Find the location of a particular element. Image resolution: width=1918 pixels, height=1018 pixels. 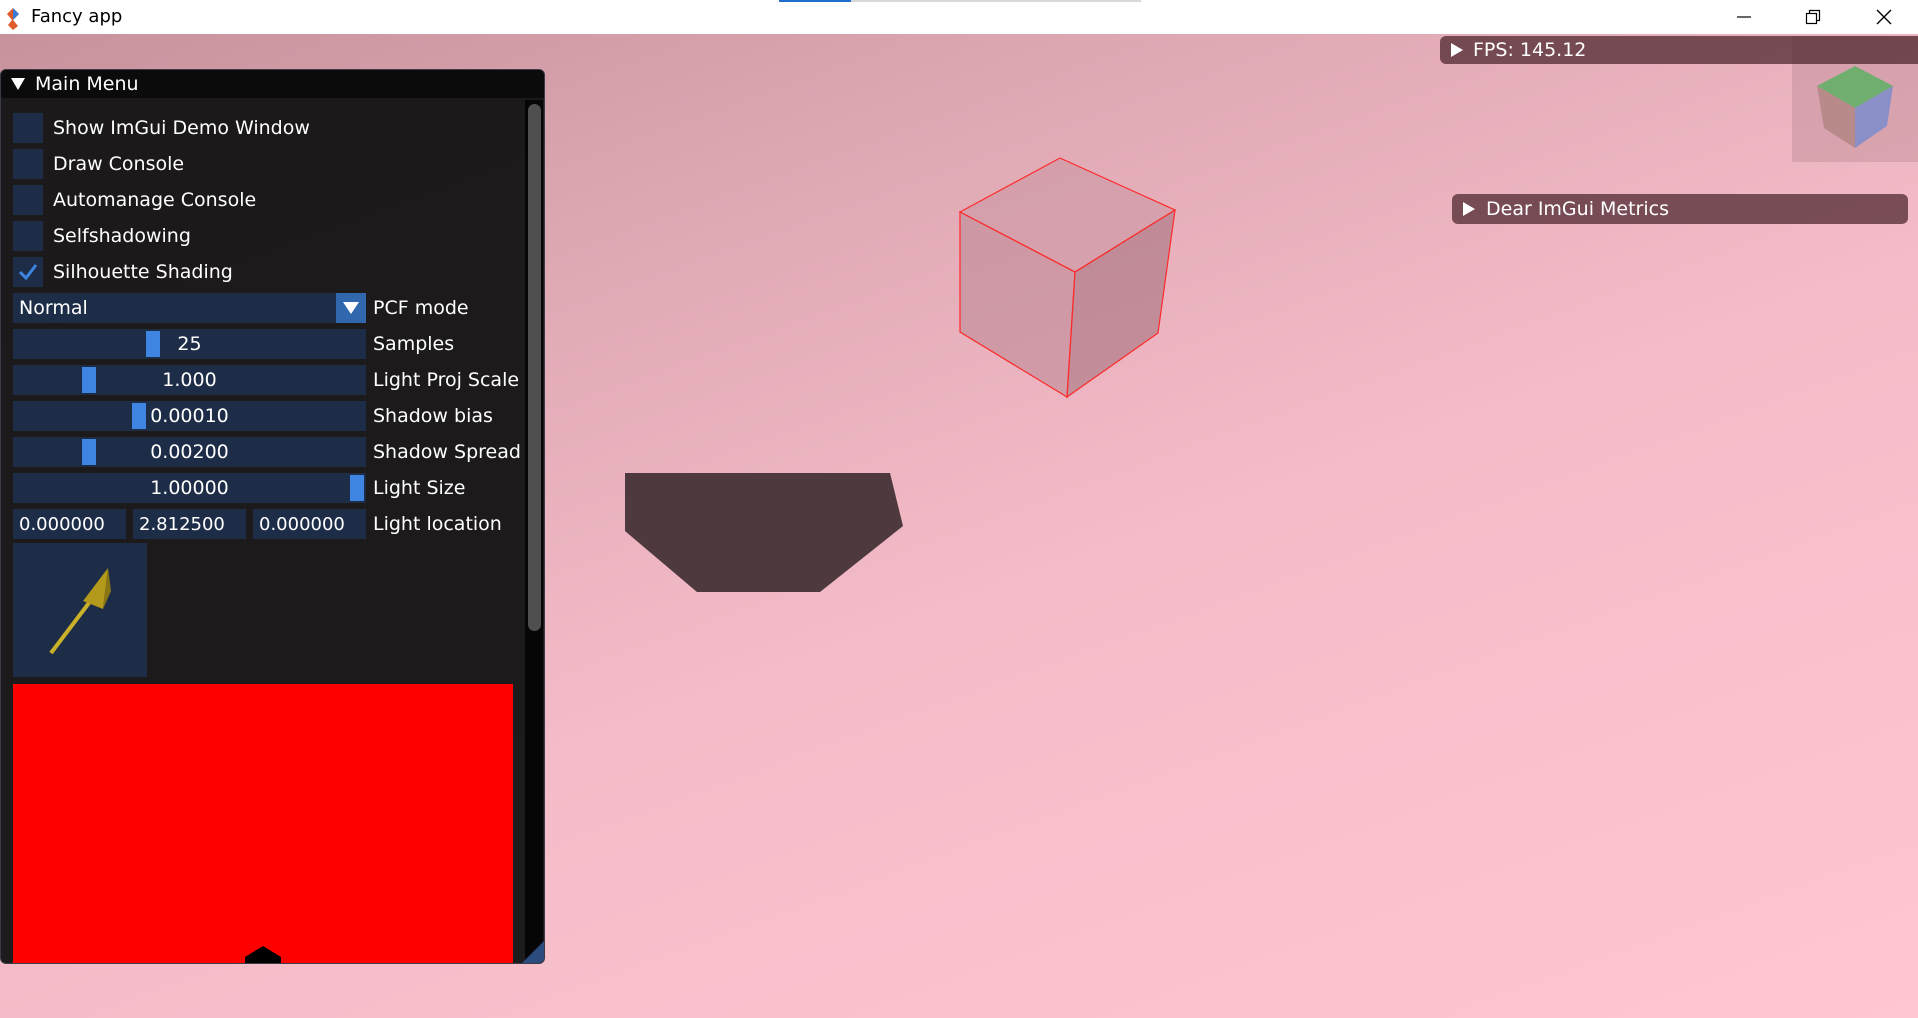

checkbox-automanage-console: Automanage Console is located at coordinates (134, 200).